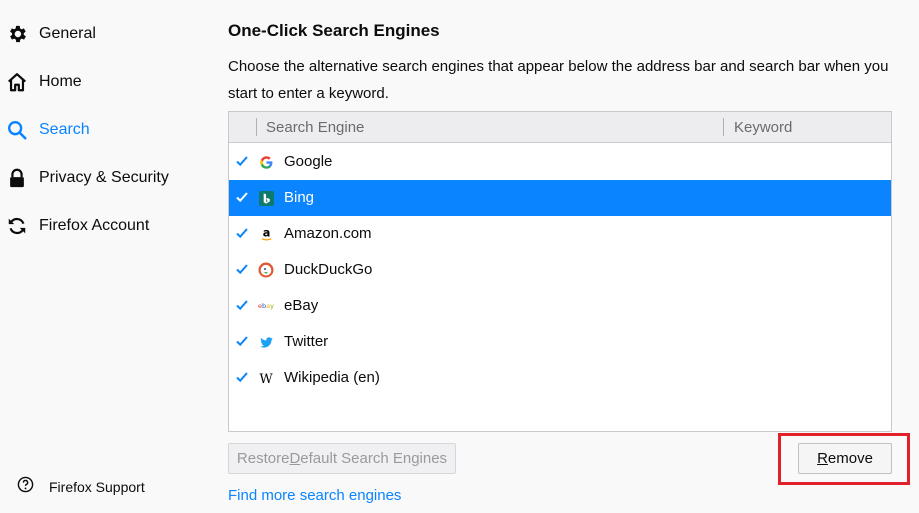 This screenshot has width=919, height=513. Describe the element at coordinates (67, 33) in the screenshot. I see `sidebar-item-label: General` at that location.